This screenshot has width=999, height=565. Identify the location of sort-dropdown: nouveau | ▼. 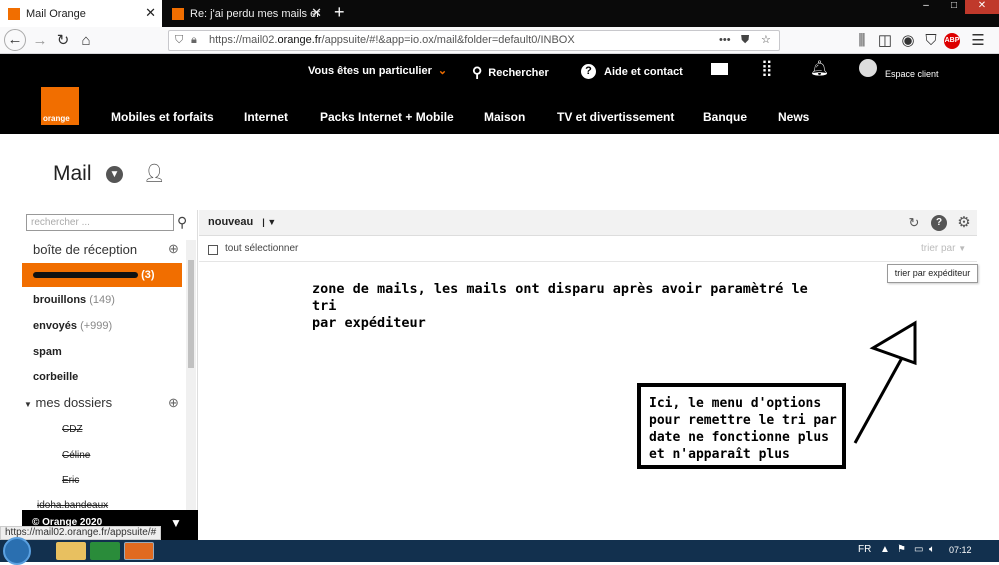
(242, 222).